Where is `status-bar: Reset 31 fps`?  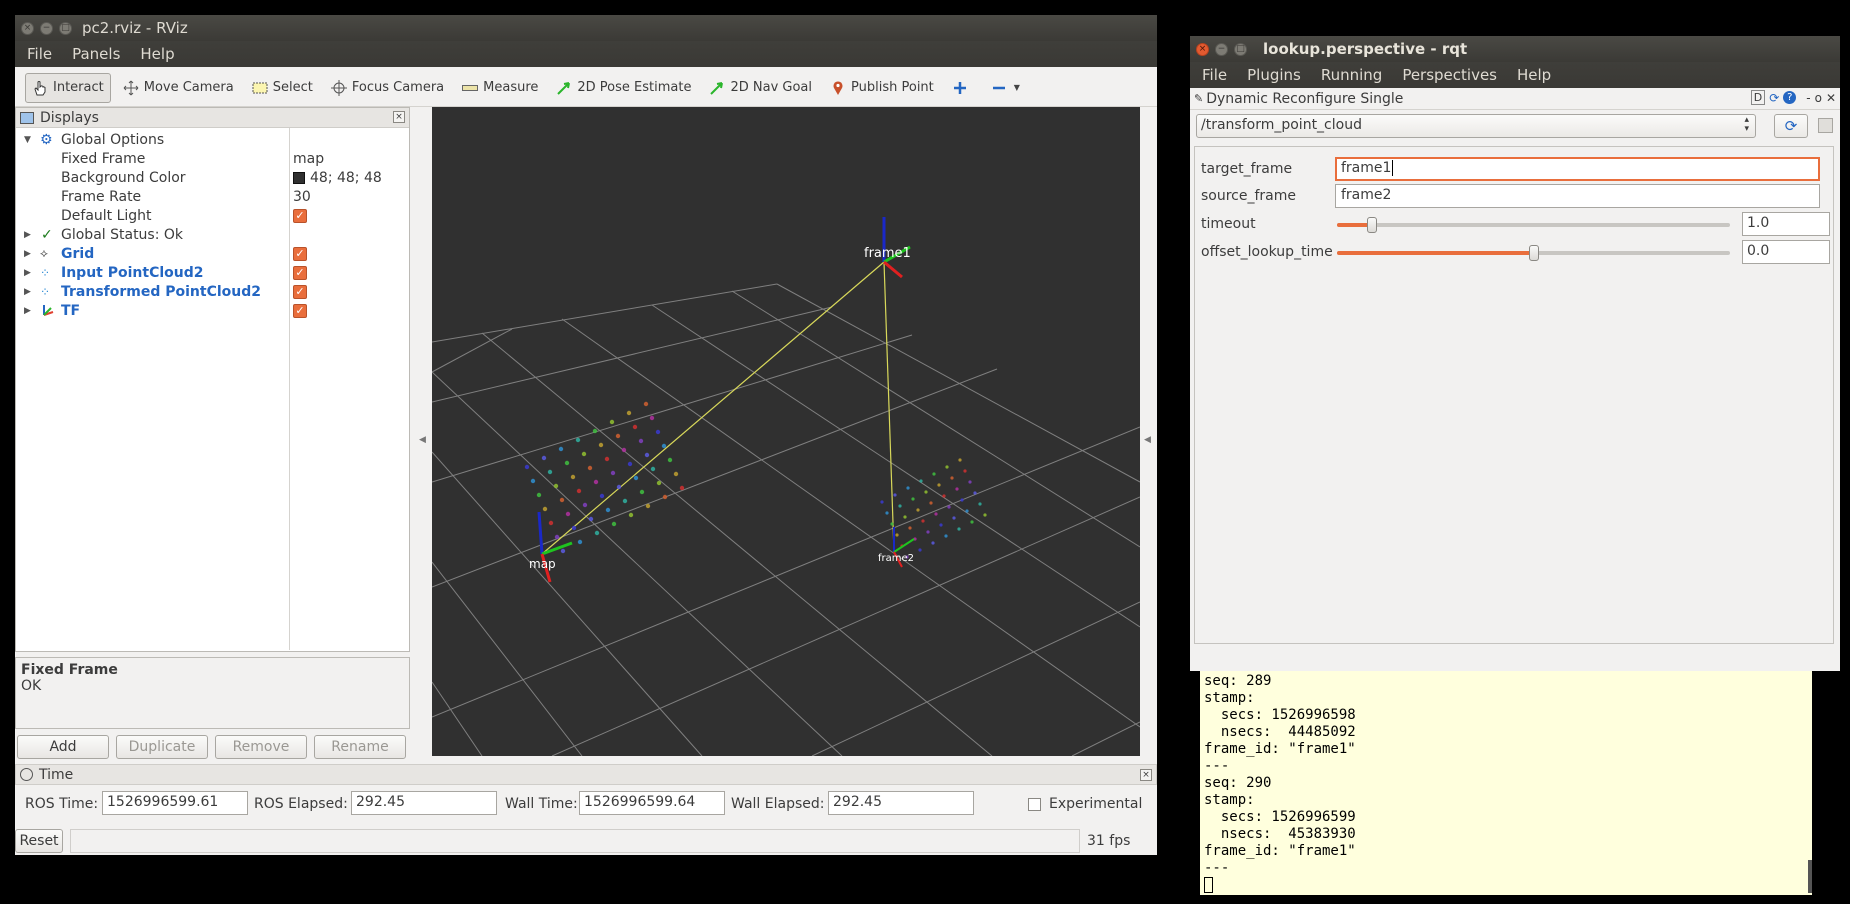 status-bar: Reset 31 fps is located at coordinates (586, 841).